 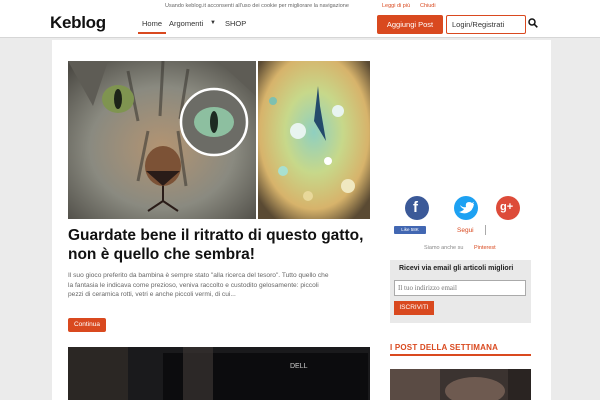 What do you see at coordinates (456, 268) in the screenshot?
I see `email-signup-title: Ricevi via email gli articoli migliori` at bounding box center [456, 268].